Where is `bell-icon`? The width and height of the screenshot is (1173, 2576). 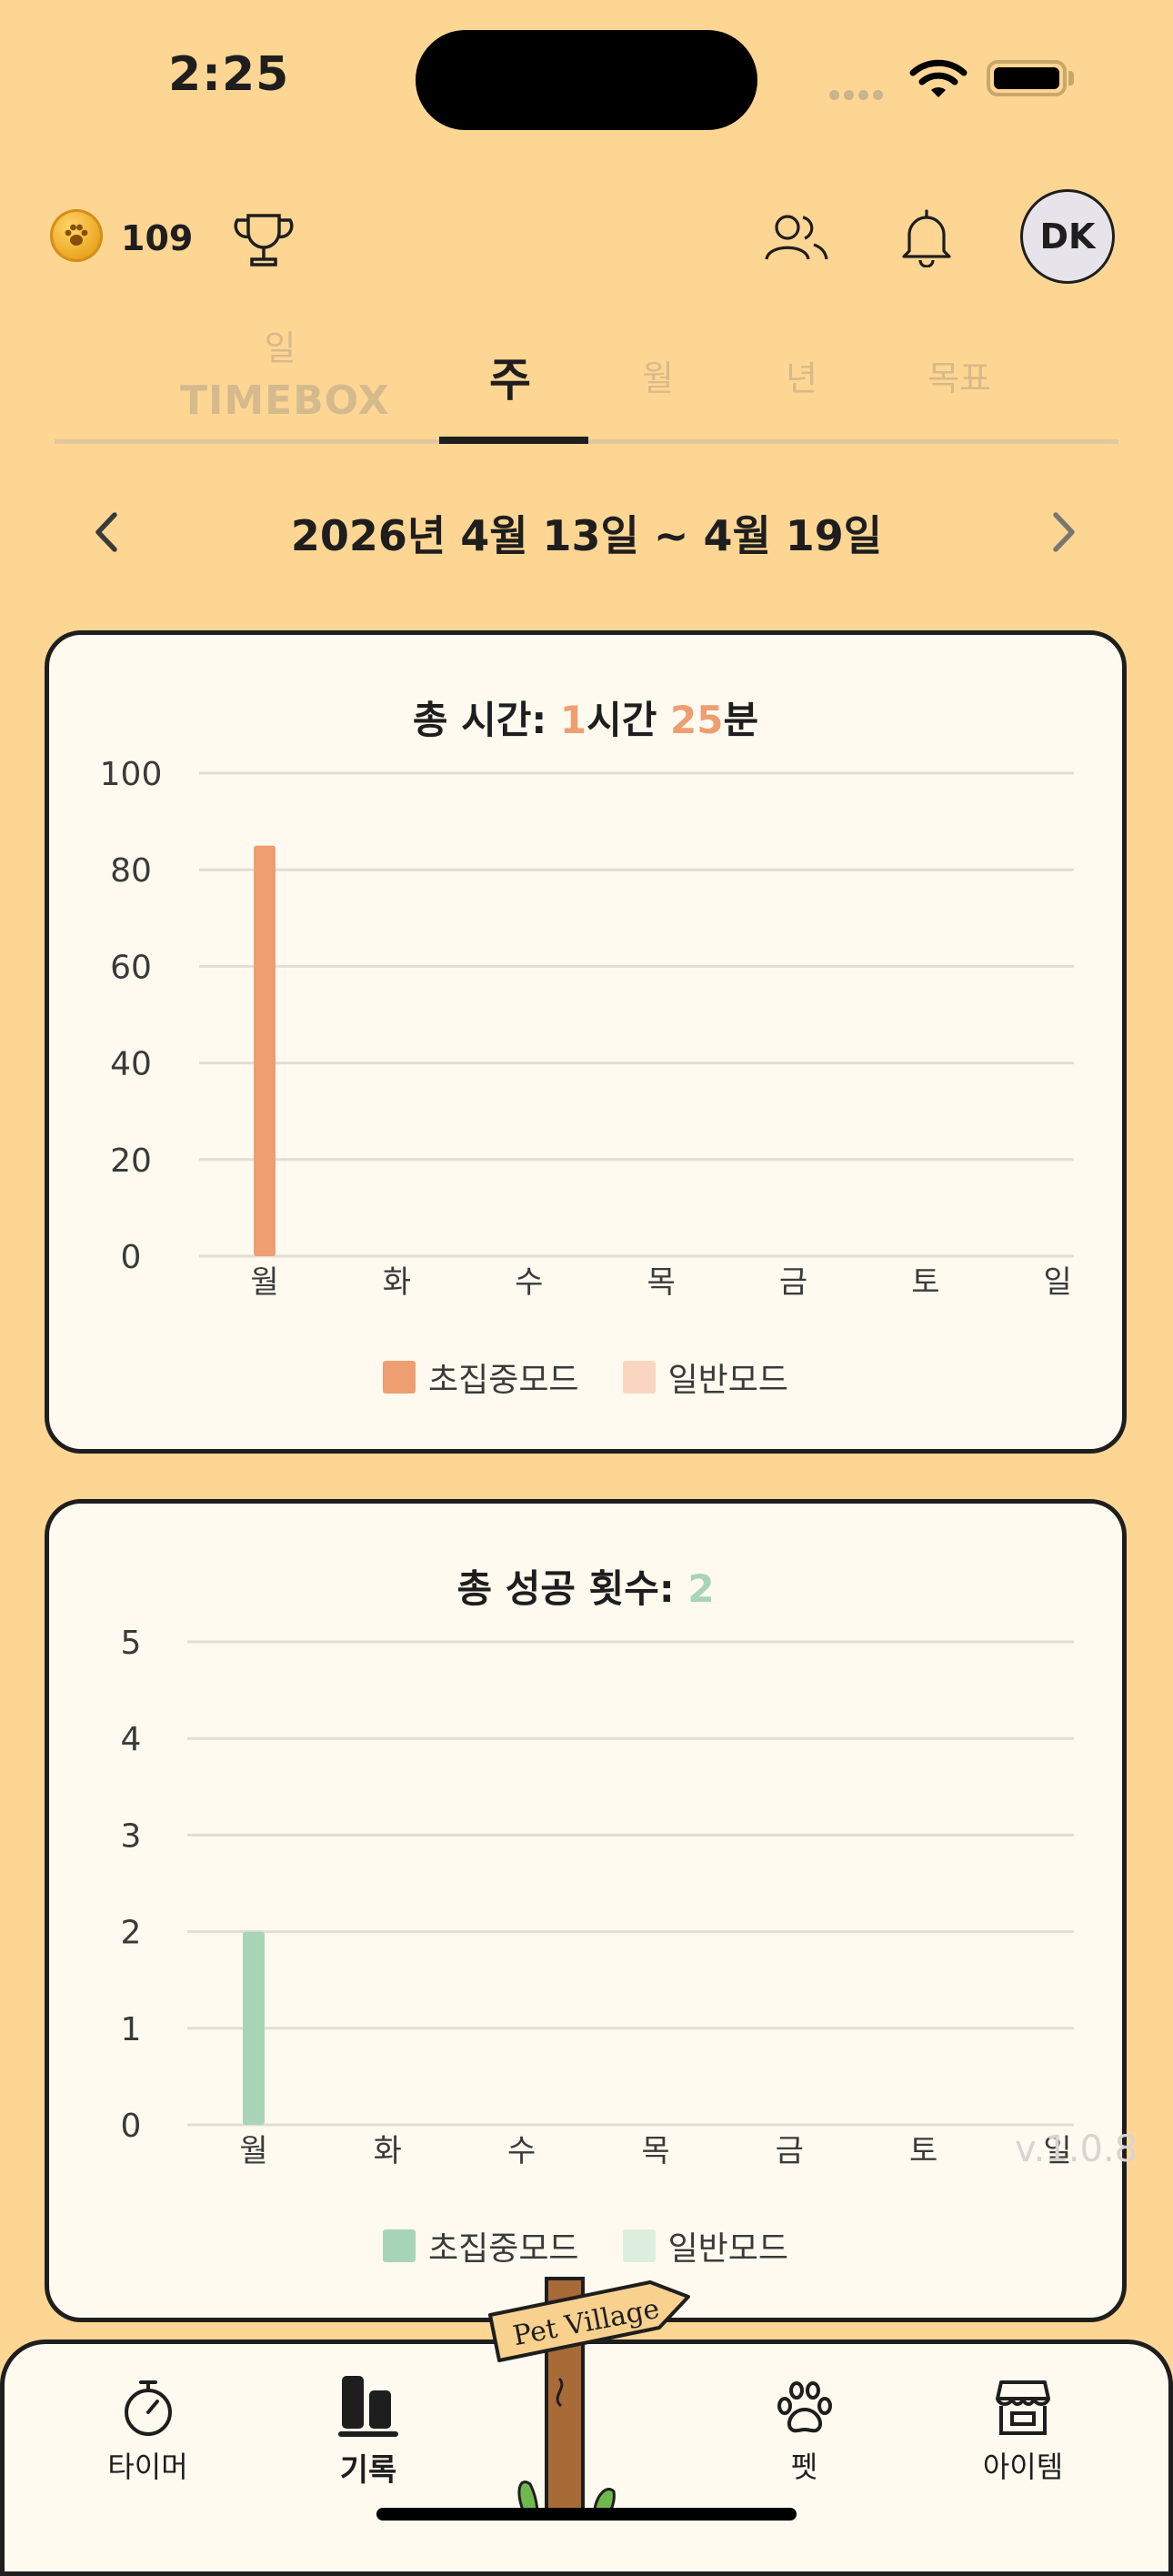 bell-icon is located at coordinates (926, 237).